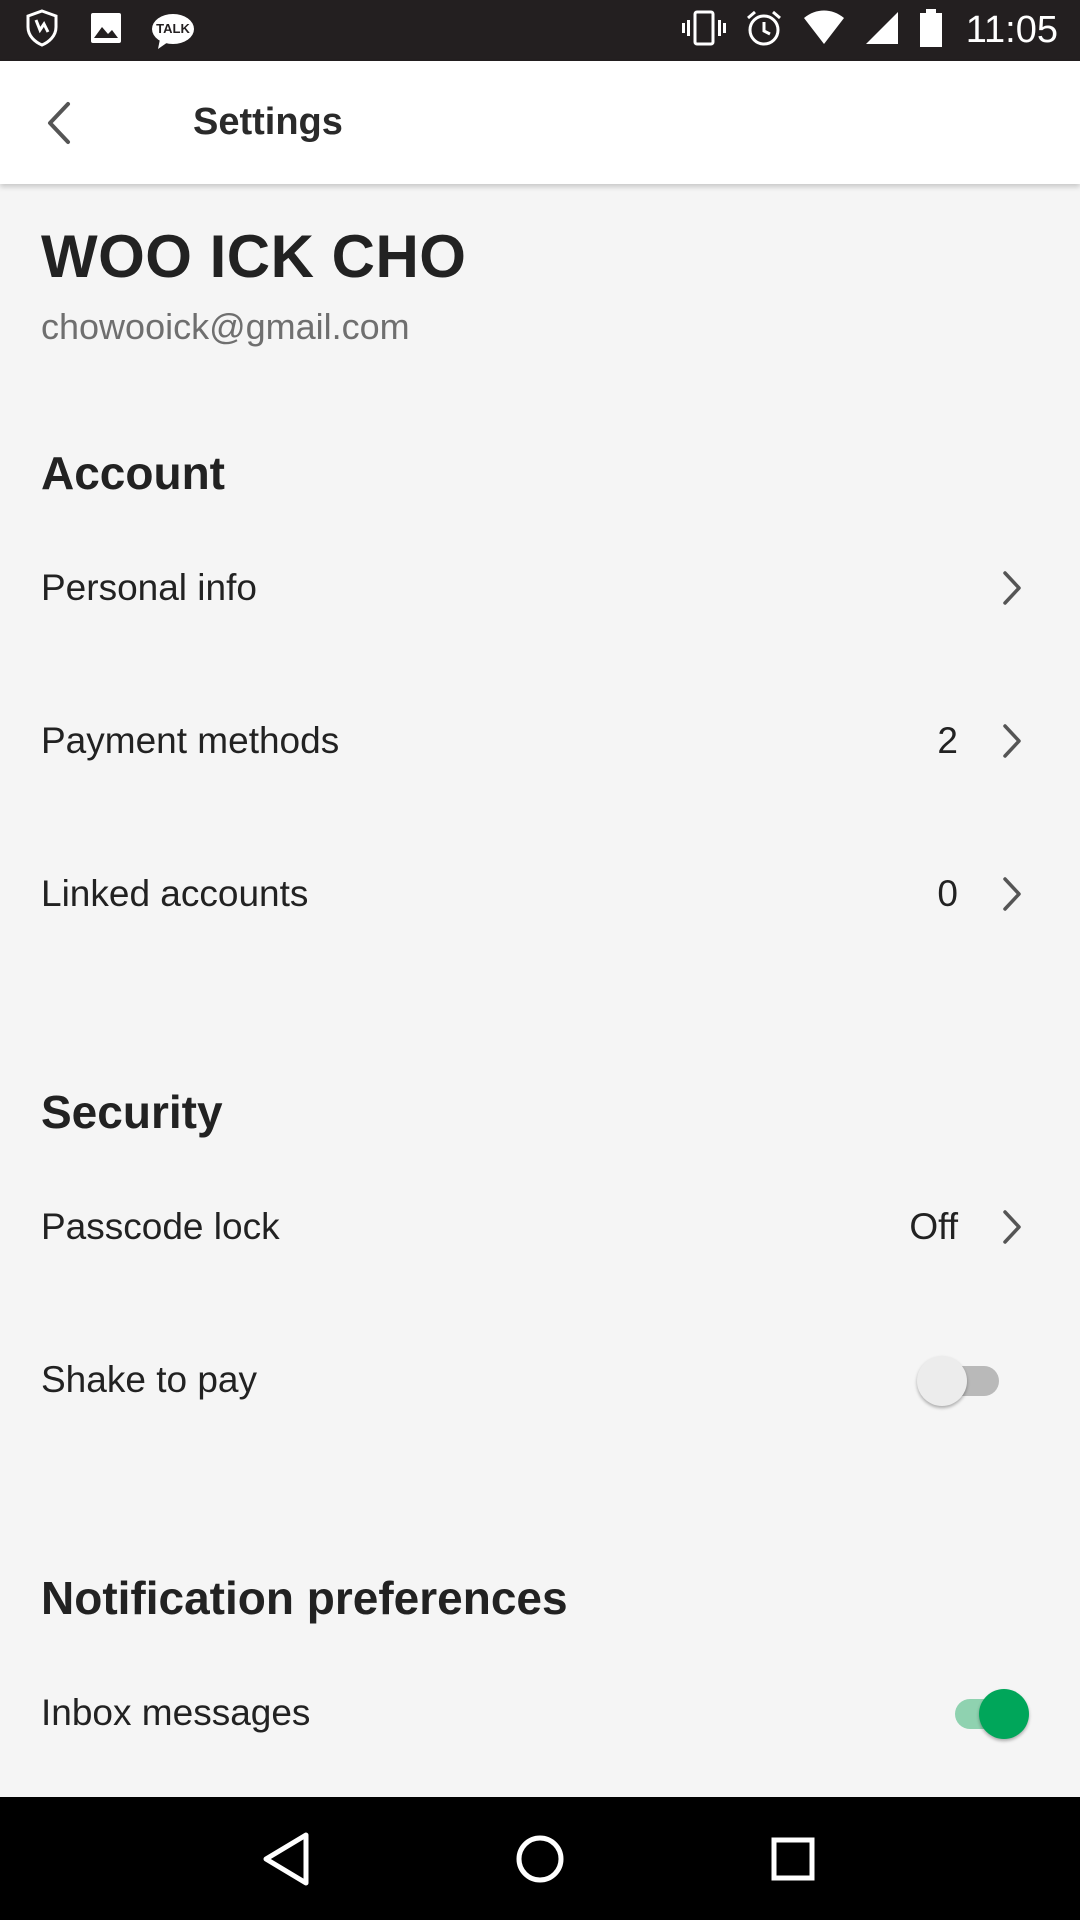  I want to click on row-payment-methods: Payment methods 2, so click(540, 741).